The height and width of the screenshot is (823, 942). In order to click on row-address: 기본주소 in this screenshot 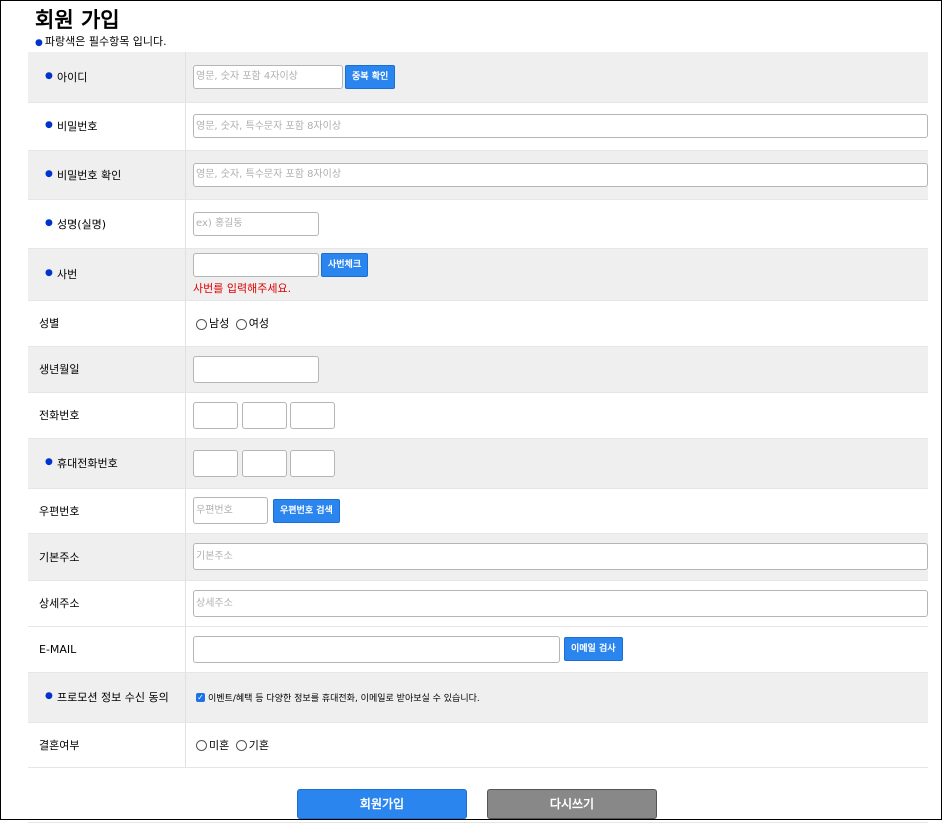, I will do `click(478, 557)`.